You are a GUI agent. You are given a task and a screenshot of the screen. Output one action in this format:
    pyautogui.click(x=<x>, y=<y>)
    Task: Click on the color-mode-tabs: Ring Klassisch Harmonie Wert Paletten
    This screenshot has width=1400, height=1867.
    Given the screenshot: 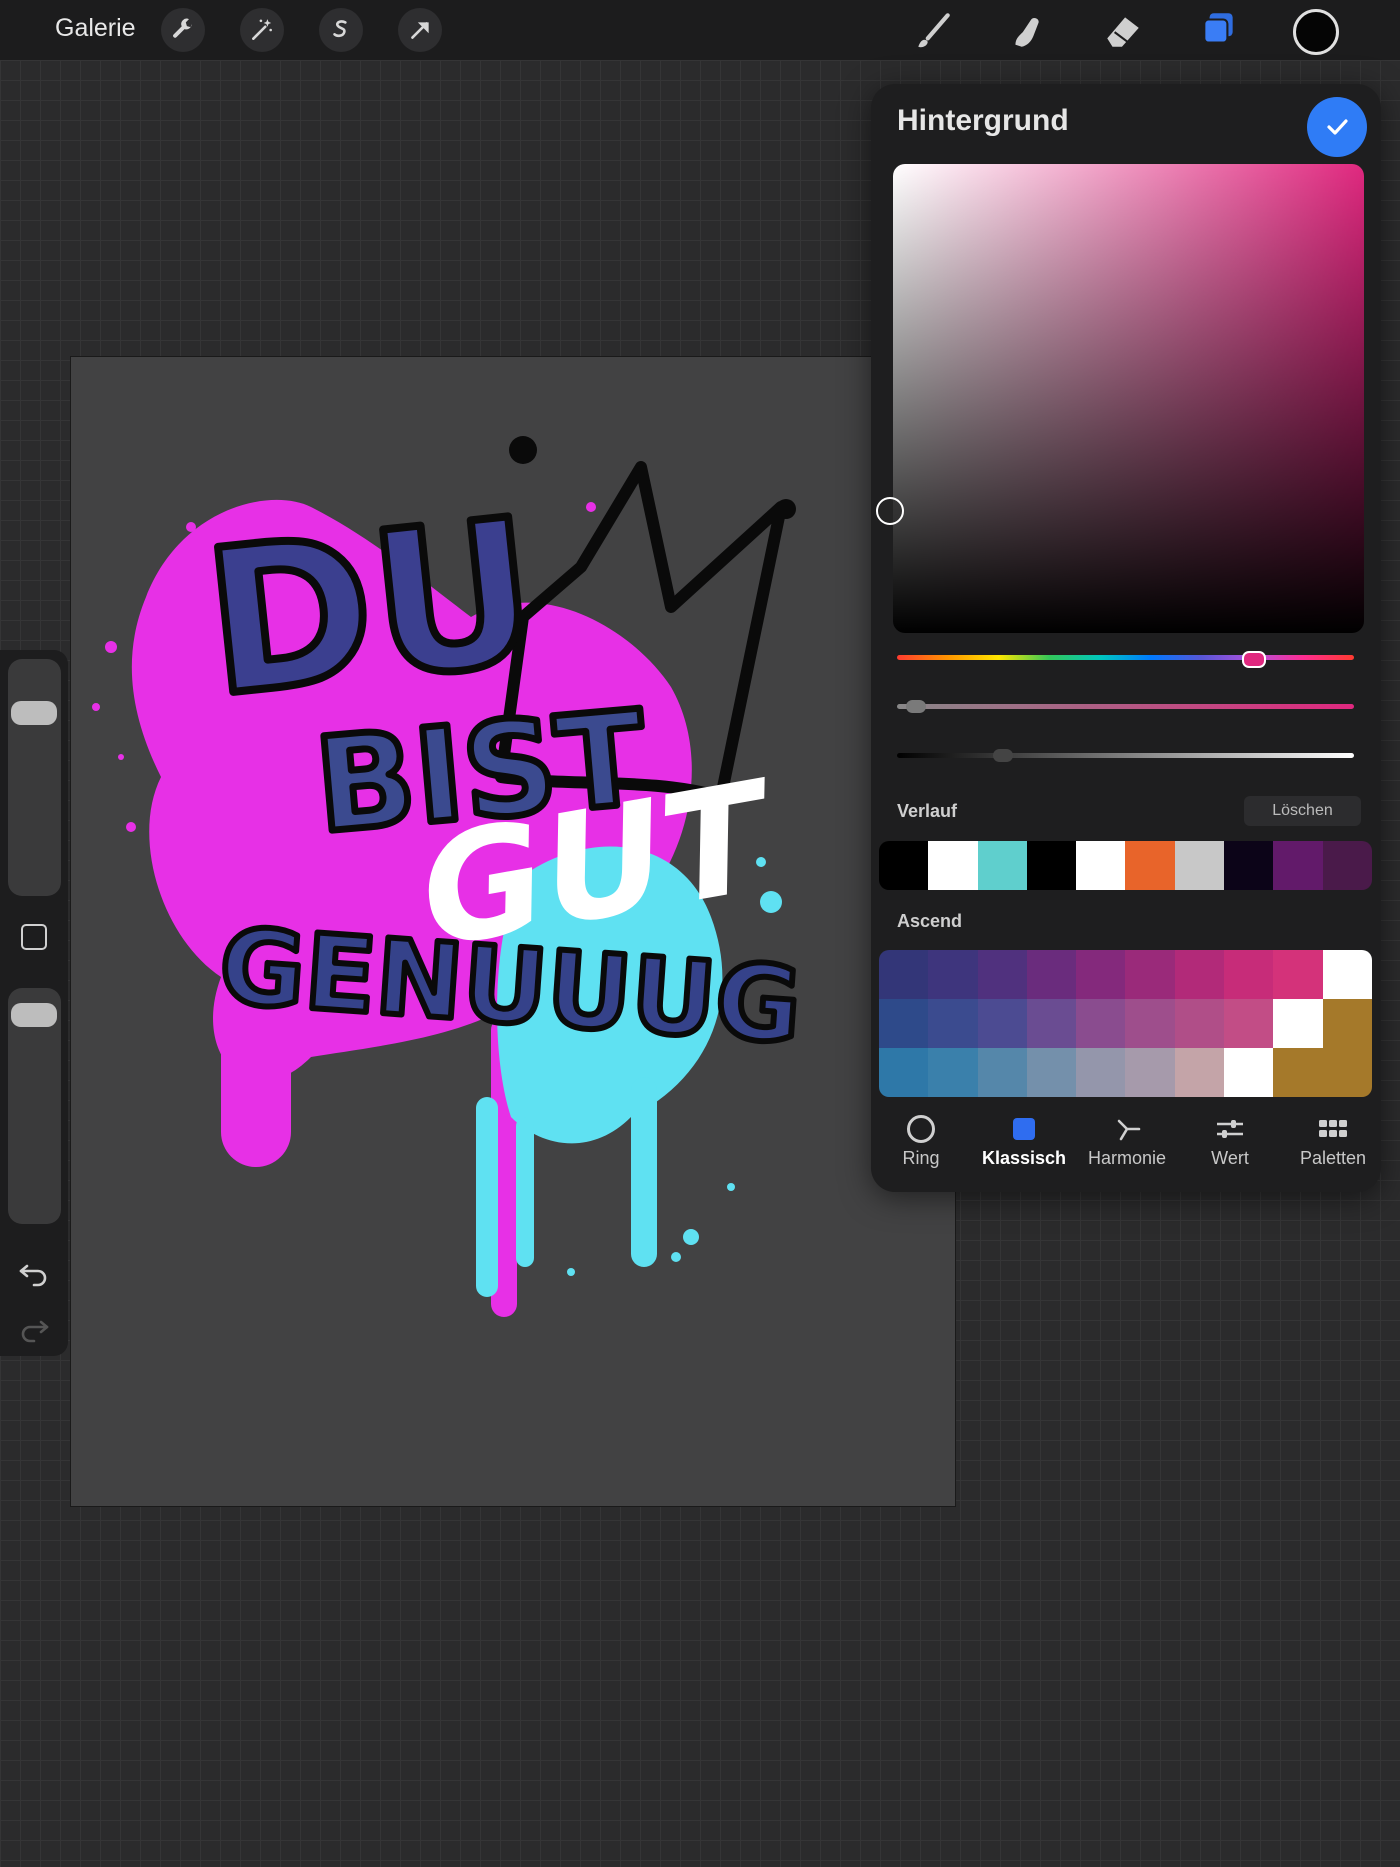 What is the action you would take?
    pyautogui.click(x=1126, y=1150)
    